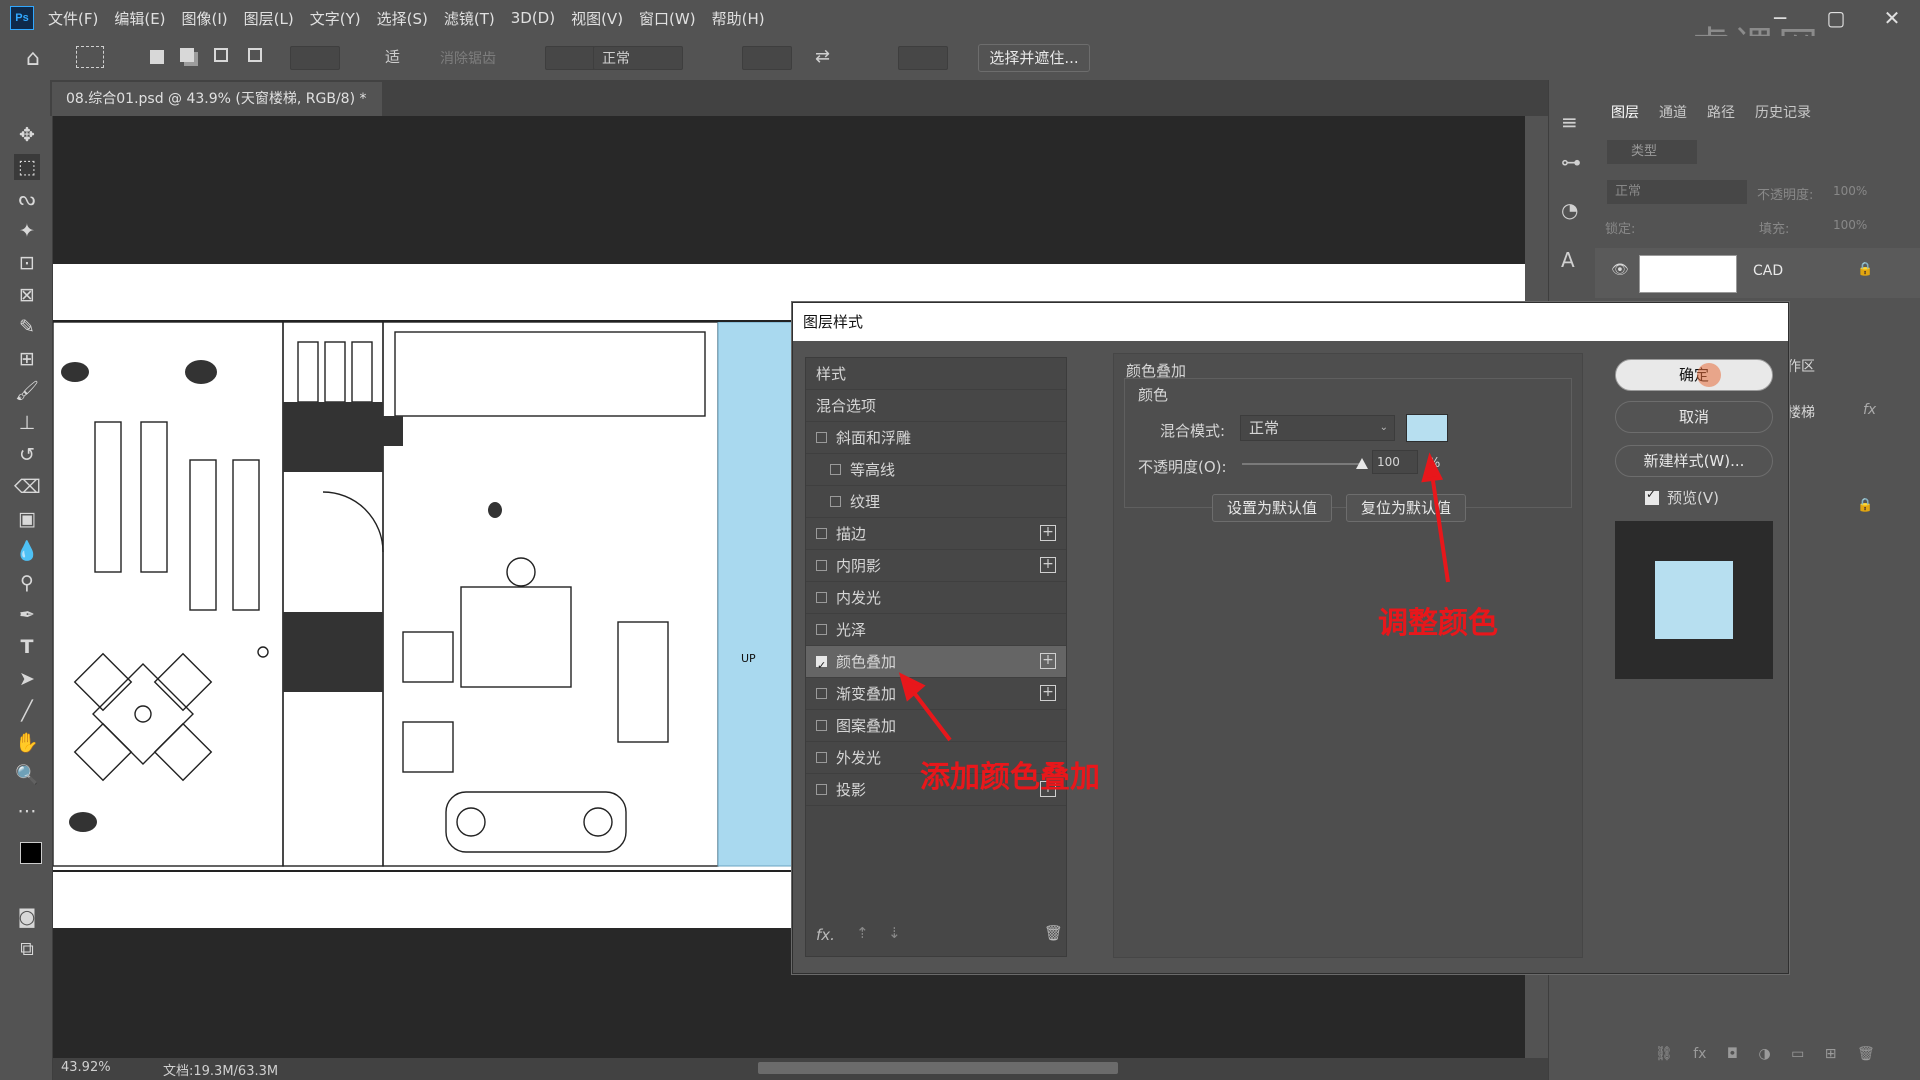  I want to click on arrow-head-icon, so click(912, 687).